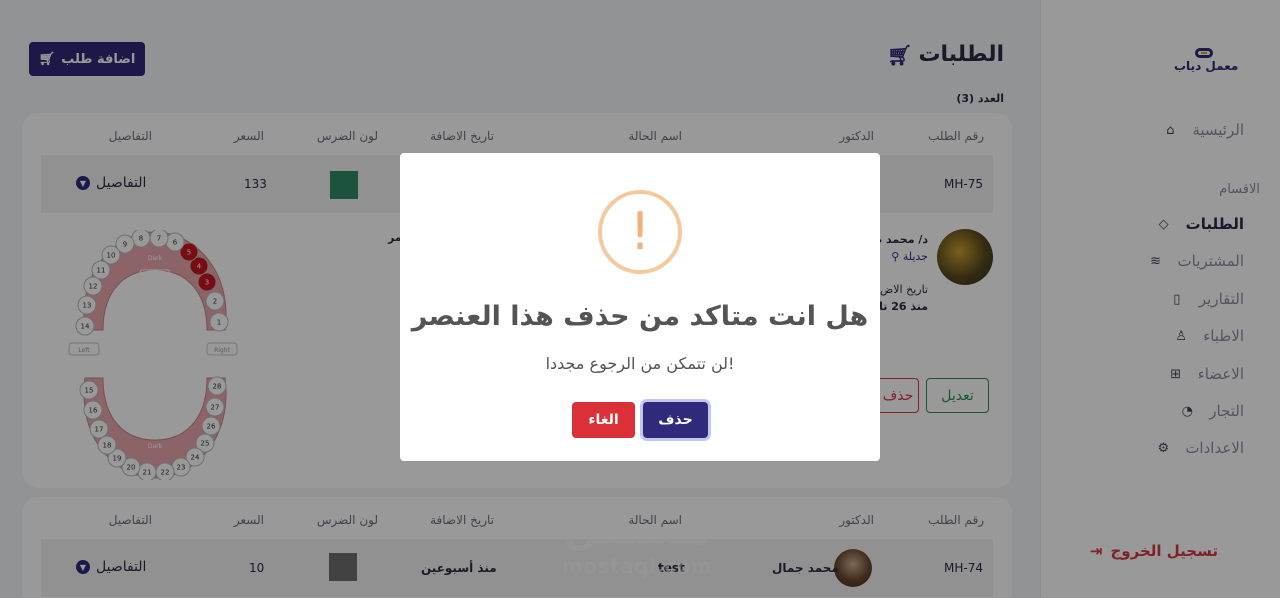 This screenshot has width=1280, height=598. I want to click on dialog-text: لن تتمكن من الرجوع مجددا!, so click(640, 363).